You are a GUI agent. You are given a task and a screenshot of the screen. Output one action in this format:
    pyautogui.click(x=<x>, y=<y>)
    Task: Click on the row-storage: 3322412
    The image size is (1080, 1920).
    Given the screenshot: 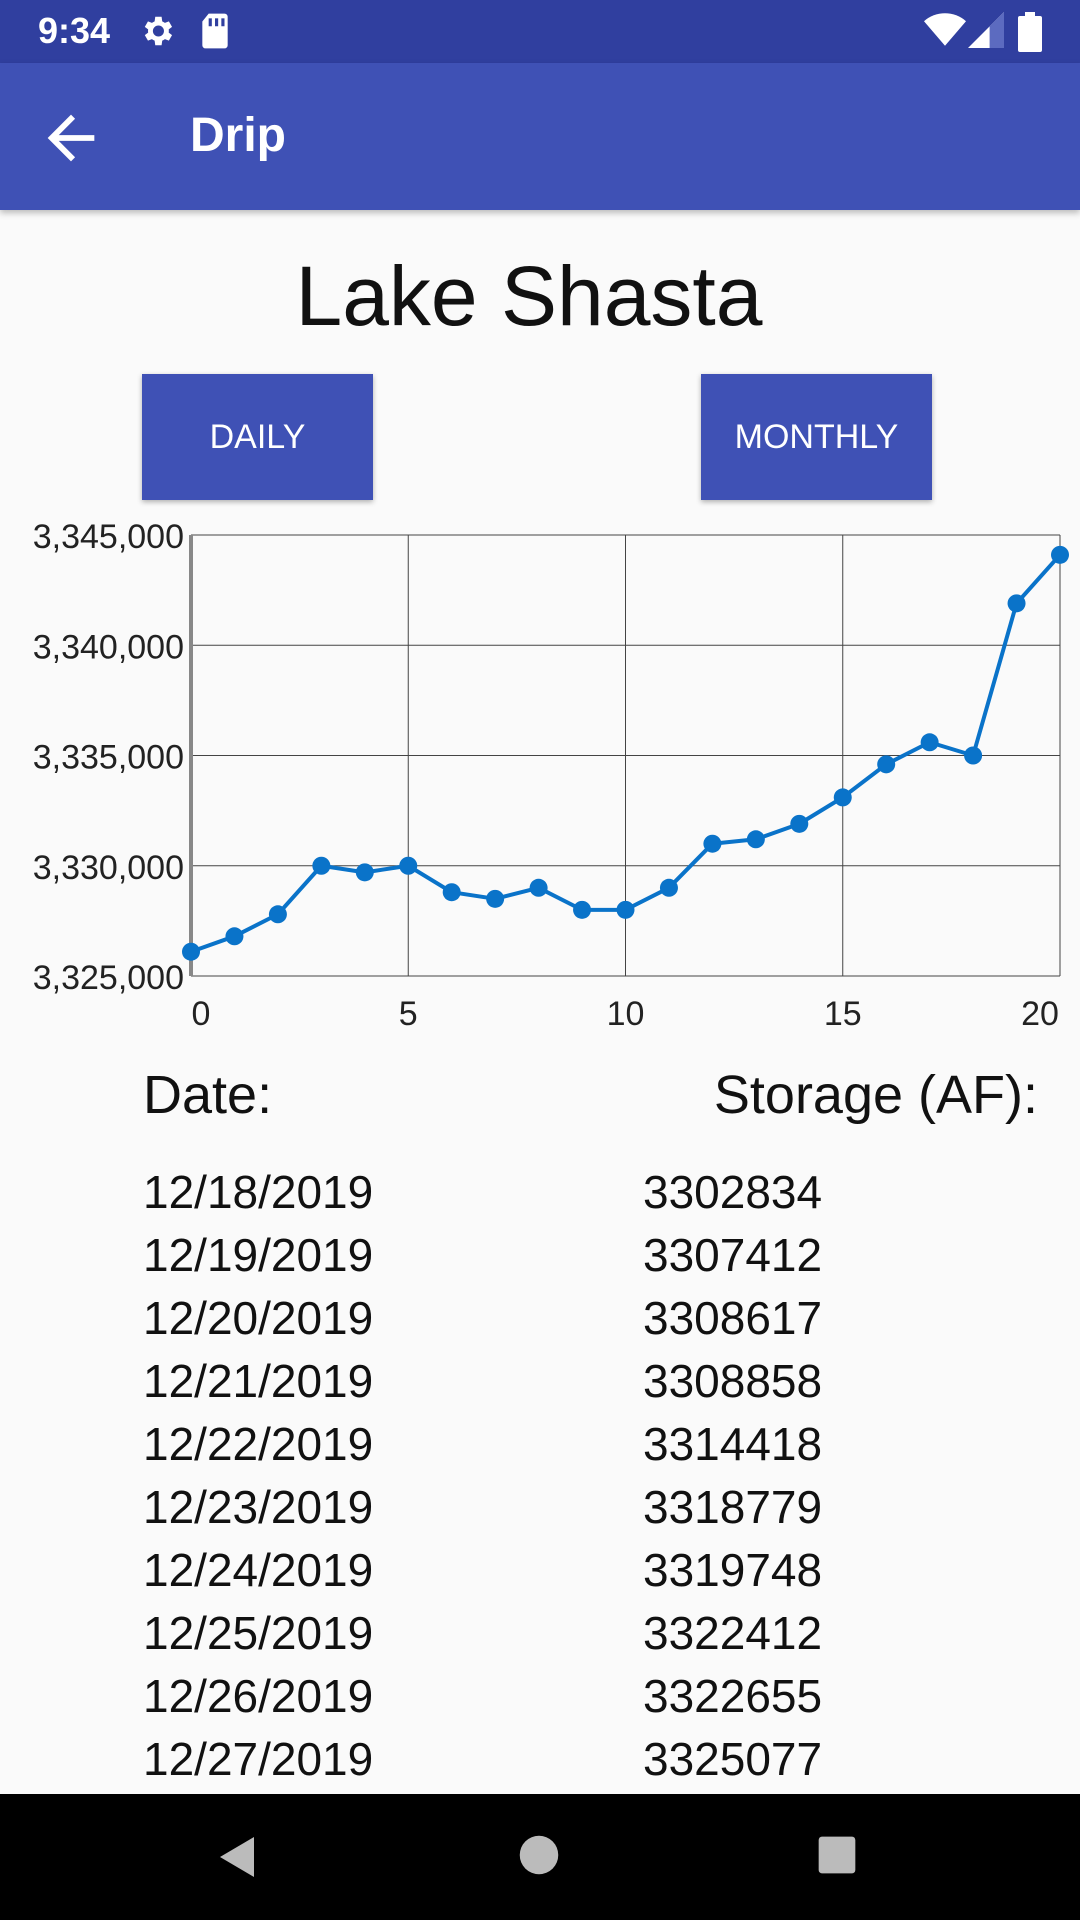 What is the action you would take?
    pyautogui.click(x=733, y=1633)
    